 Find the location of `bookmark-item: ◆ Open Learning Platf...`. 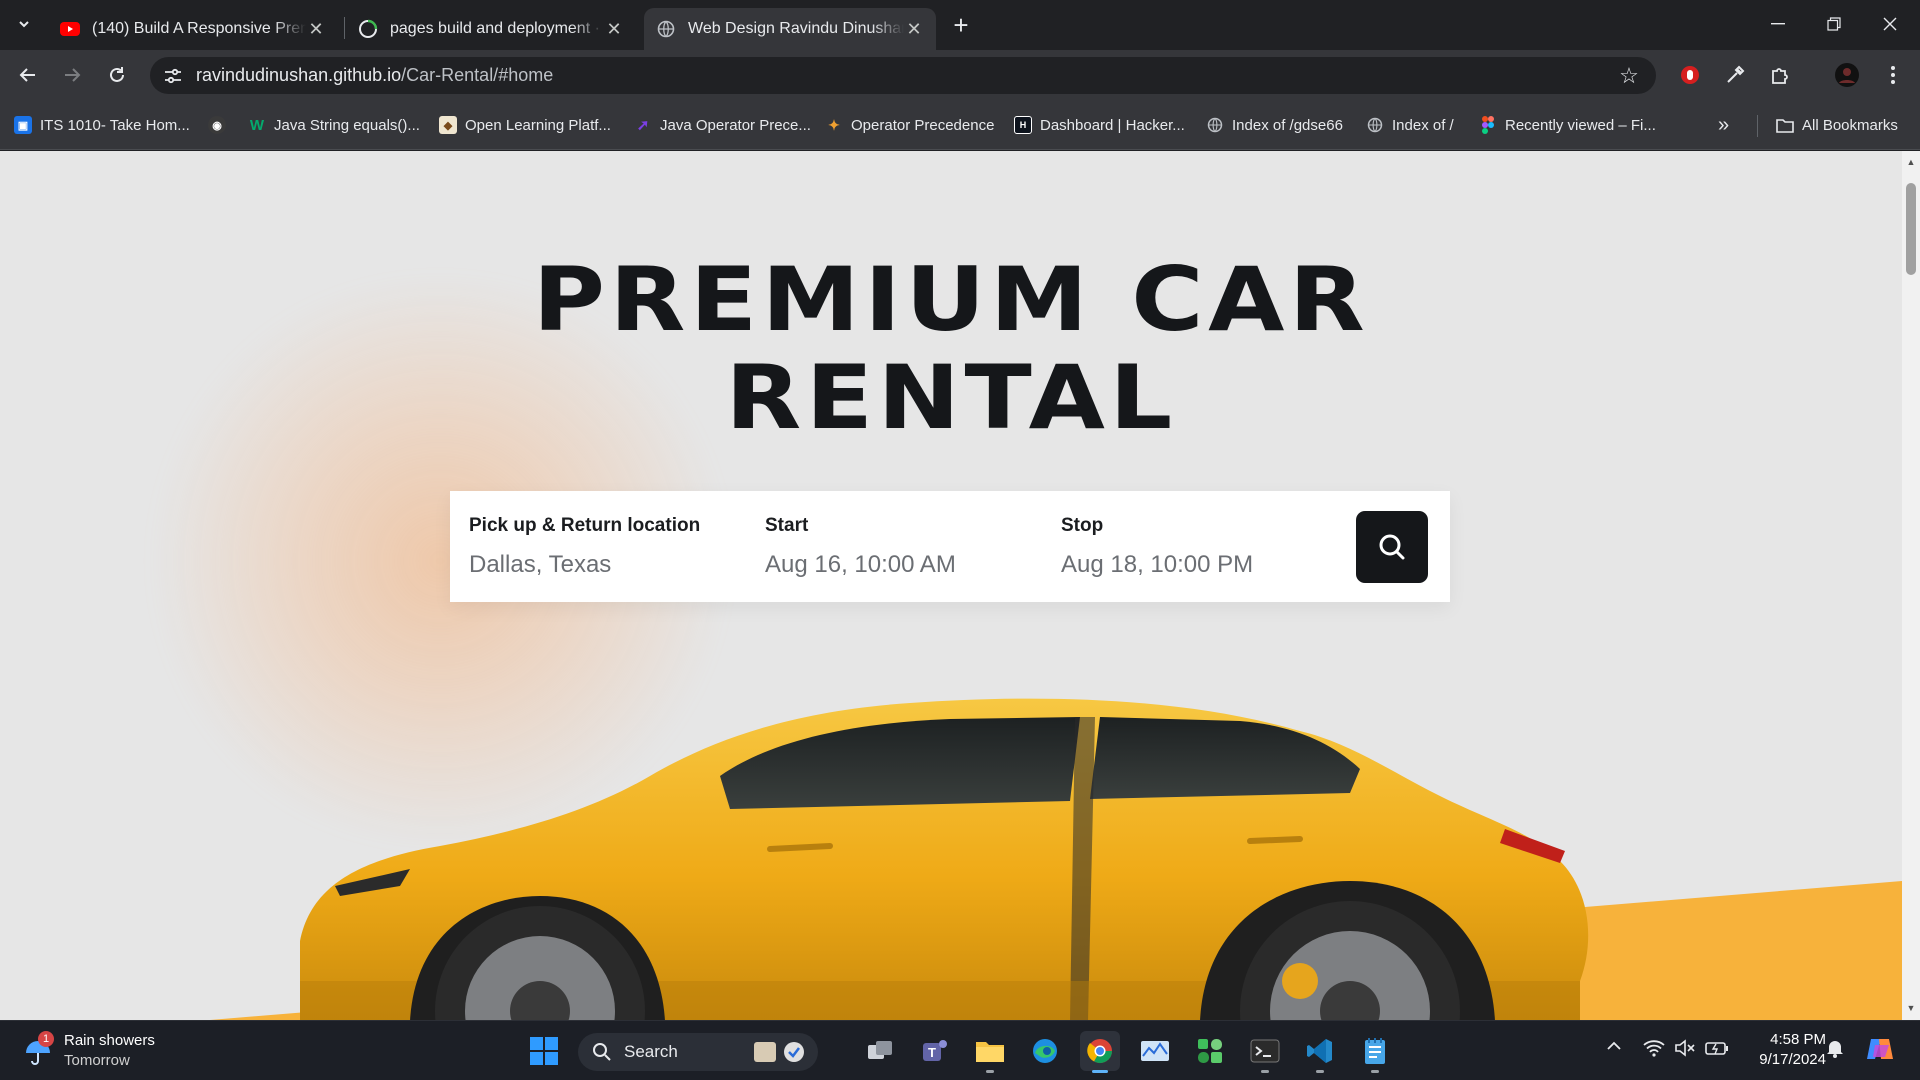

bookmark-item: ◆ Open Learning Platf... is located at coordinates (525, 125).